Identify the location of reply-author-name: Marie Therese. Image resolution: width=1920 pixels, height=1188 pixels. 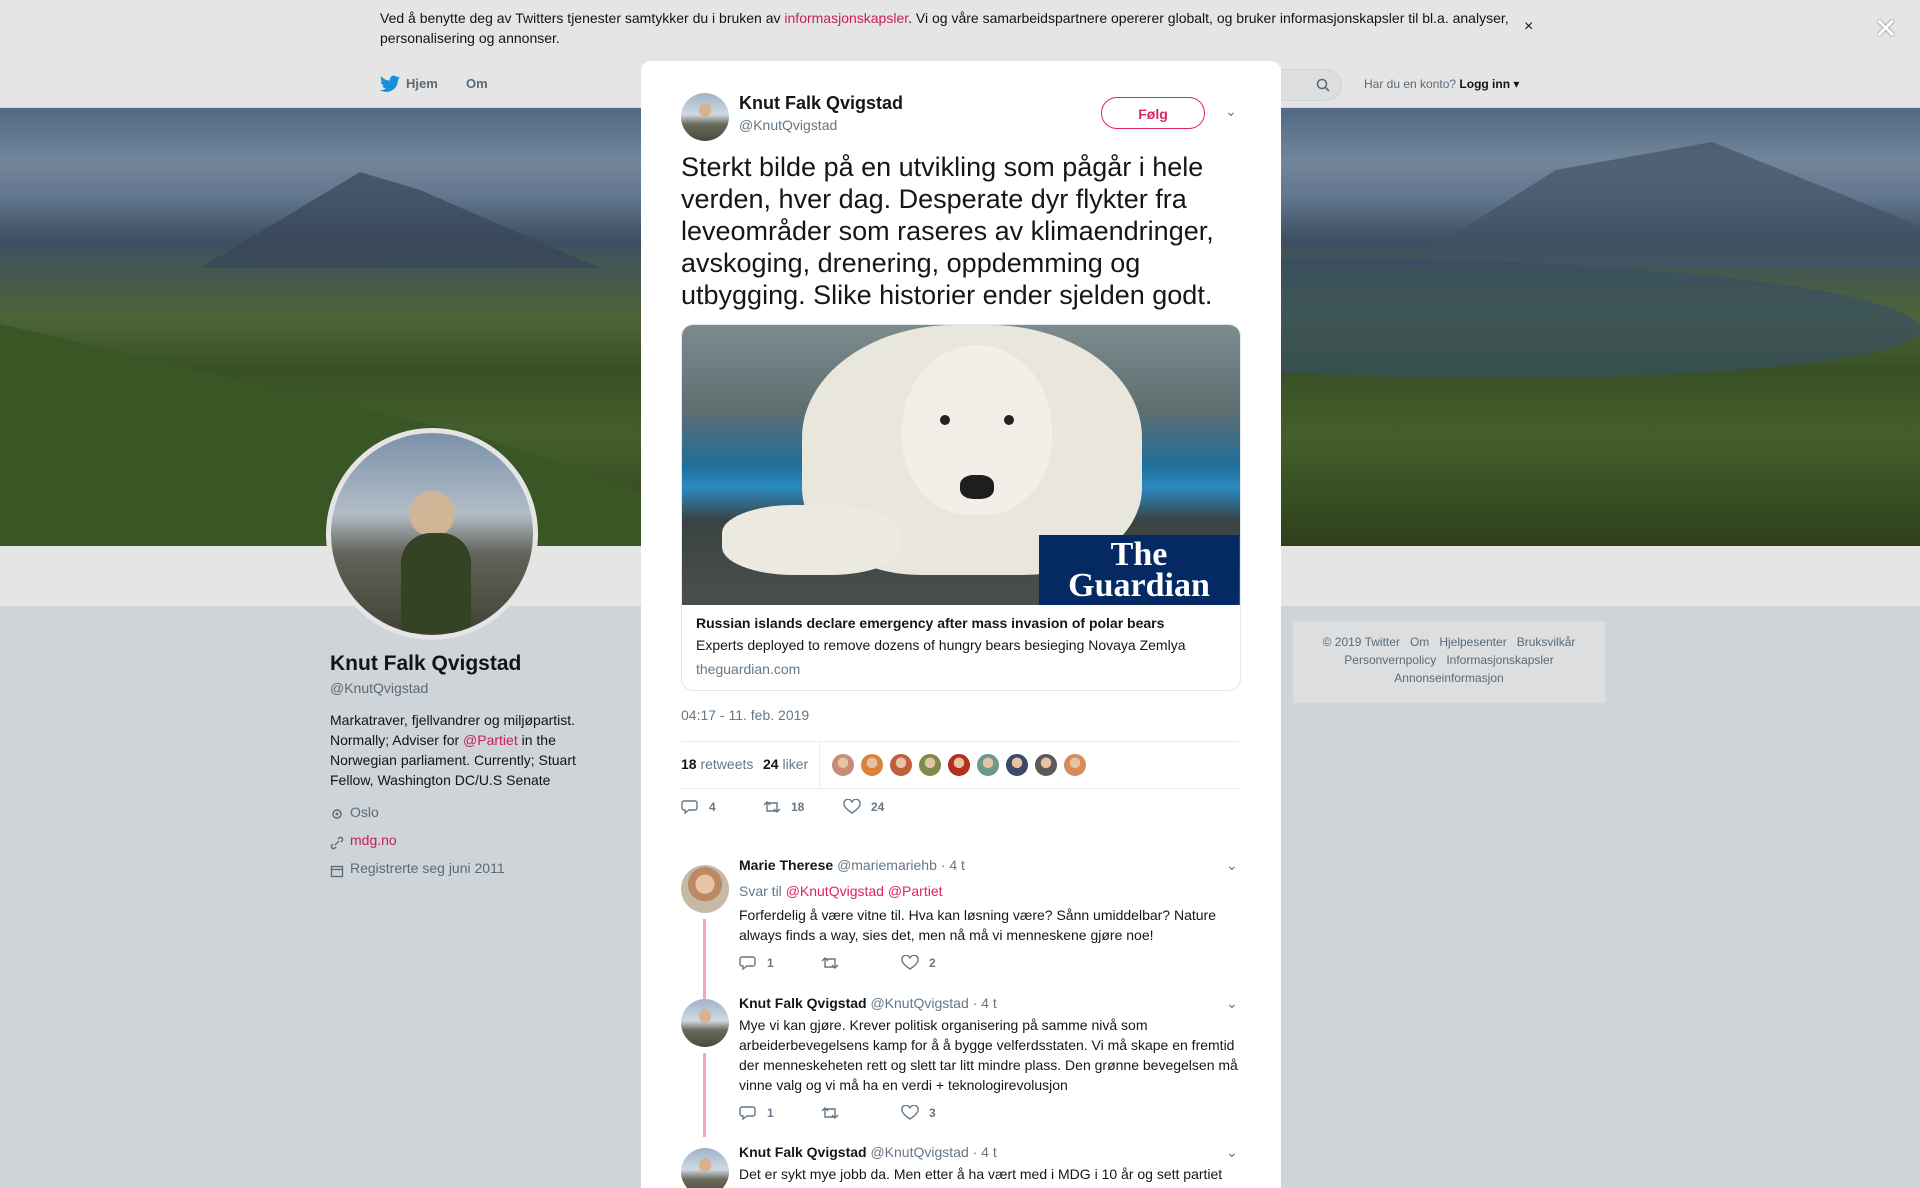
(786, 865).